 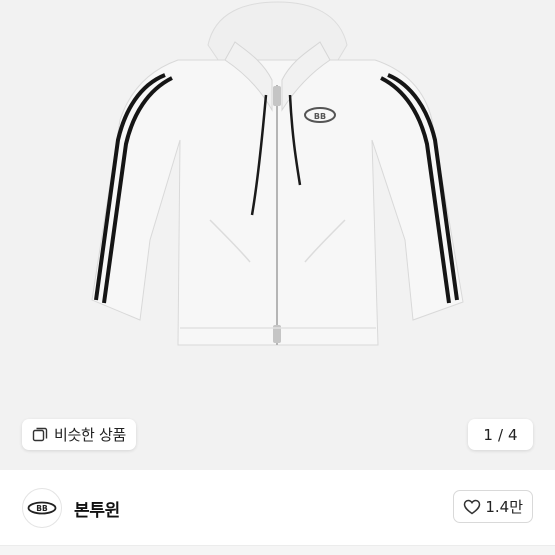 I want to click on similar-items-icon, so click(x=40, y=434).